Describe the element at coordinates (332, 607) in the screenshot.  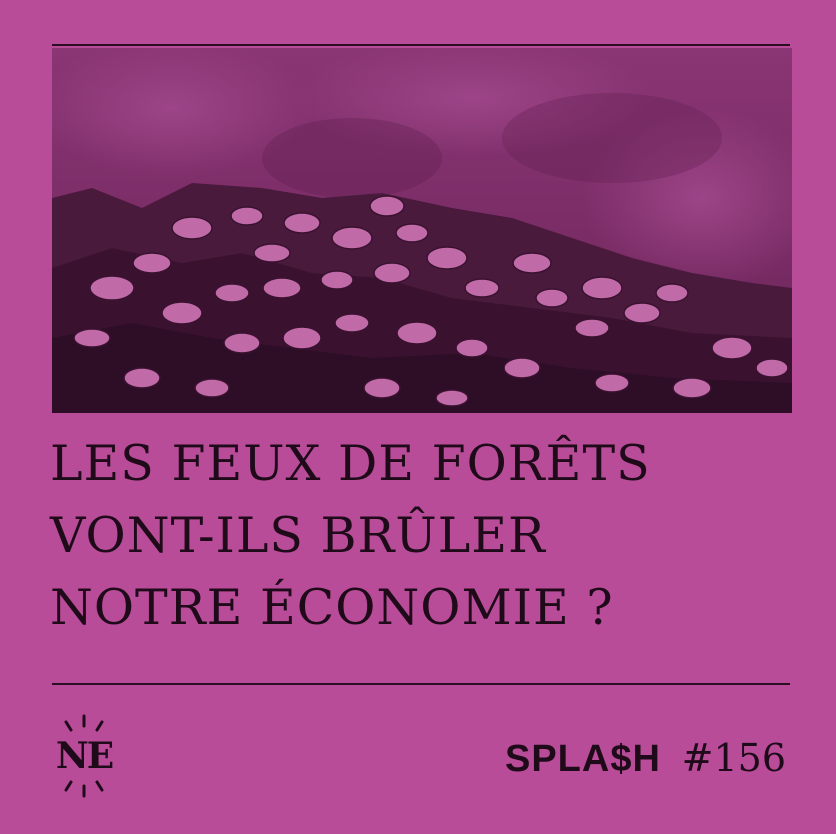
I see `headline-line-3: NOTRE ÉCONOMIE ?` at that location.